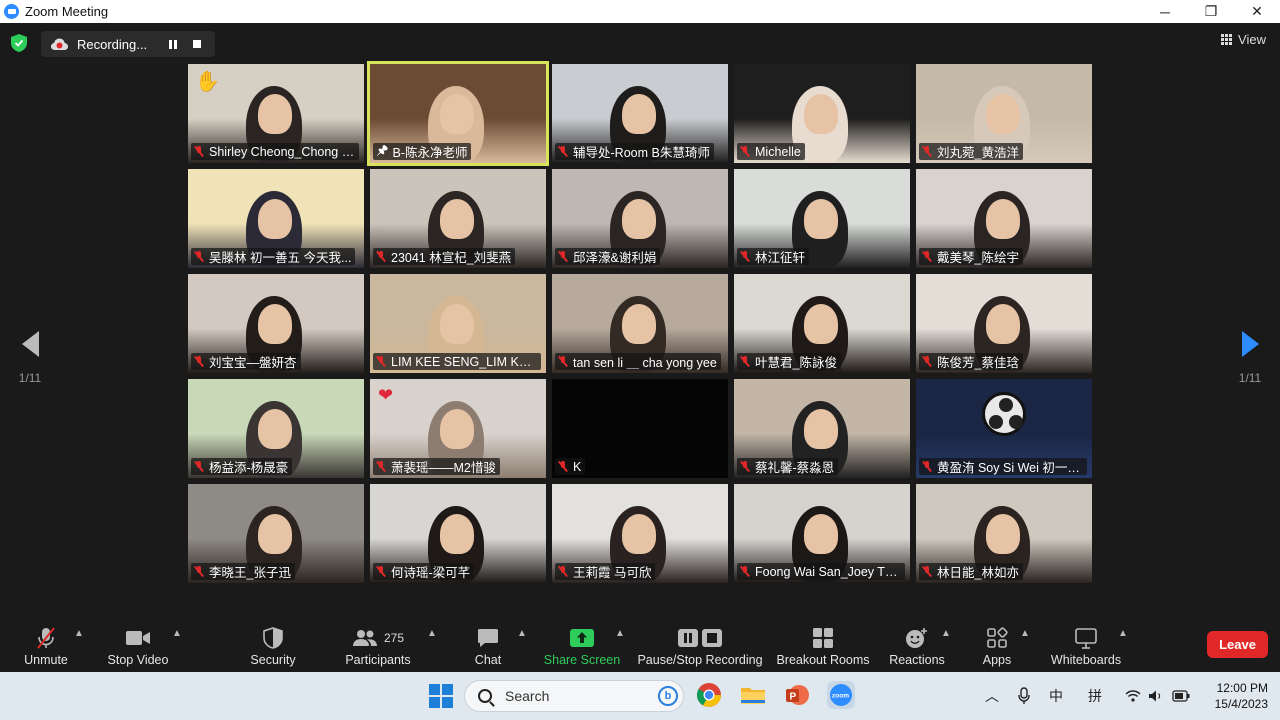 Image resolution: width=1280 pixels, height=720 pixels. What do you see at coordinates (700, 660) in the screenshot?
I see `pause-stop-recording-label: Pause/Stop Recording` at bounding box center [700, 660].